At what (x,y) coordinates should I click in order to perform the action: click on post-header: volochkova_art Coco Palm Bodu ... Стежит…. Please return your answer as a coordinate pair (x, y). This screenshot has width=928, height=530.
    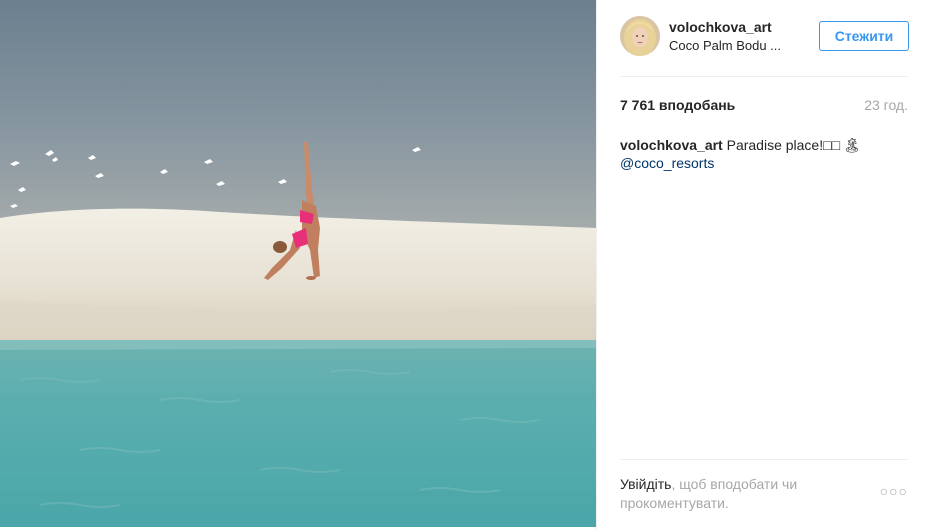
    Looking at the image, I should click on (764, 38).